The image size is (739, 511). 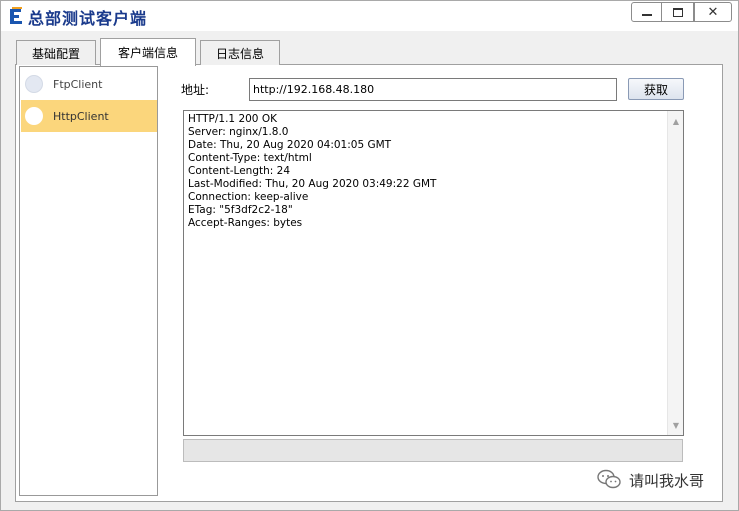 What do you see at coordinates (240, 52) in the screenshot?
I see `tab-log-info: 日志信息` at bounding box center [240, 52].